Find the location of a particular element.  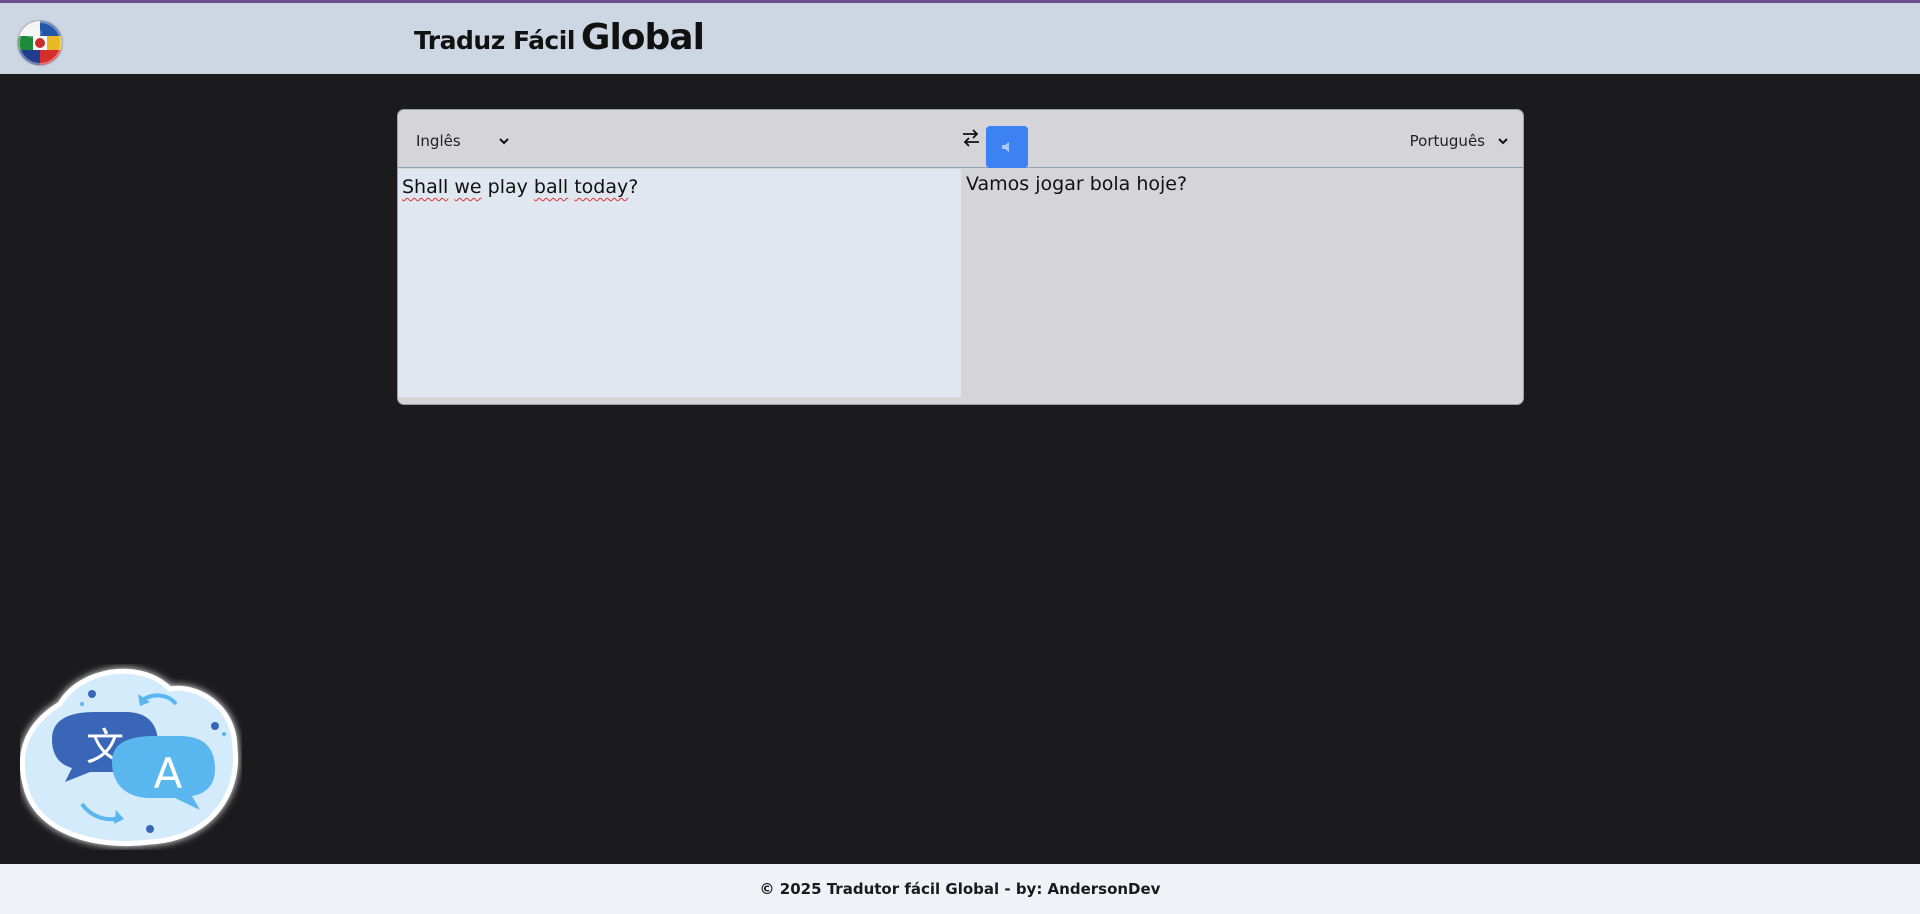

source-language-select: Inglês is located at coordinates (463, 141).